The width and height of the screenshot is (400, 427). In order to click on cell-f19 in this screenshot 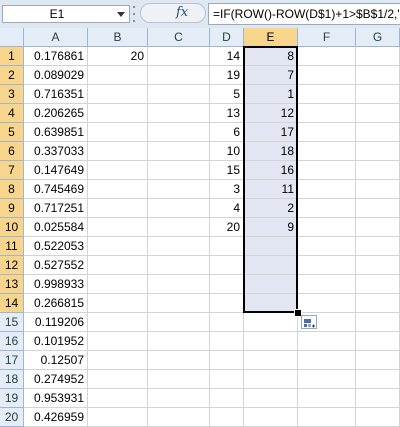, I will do `click(327, 398)`.